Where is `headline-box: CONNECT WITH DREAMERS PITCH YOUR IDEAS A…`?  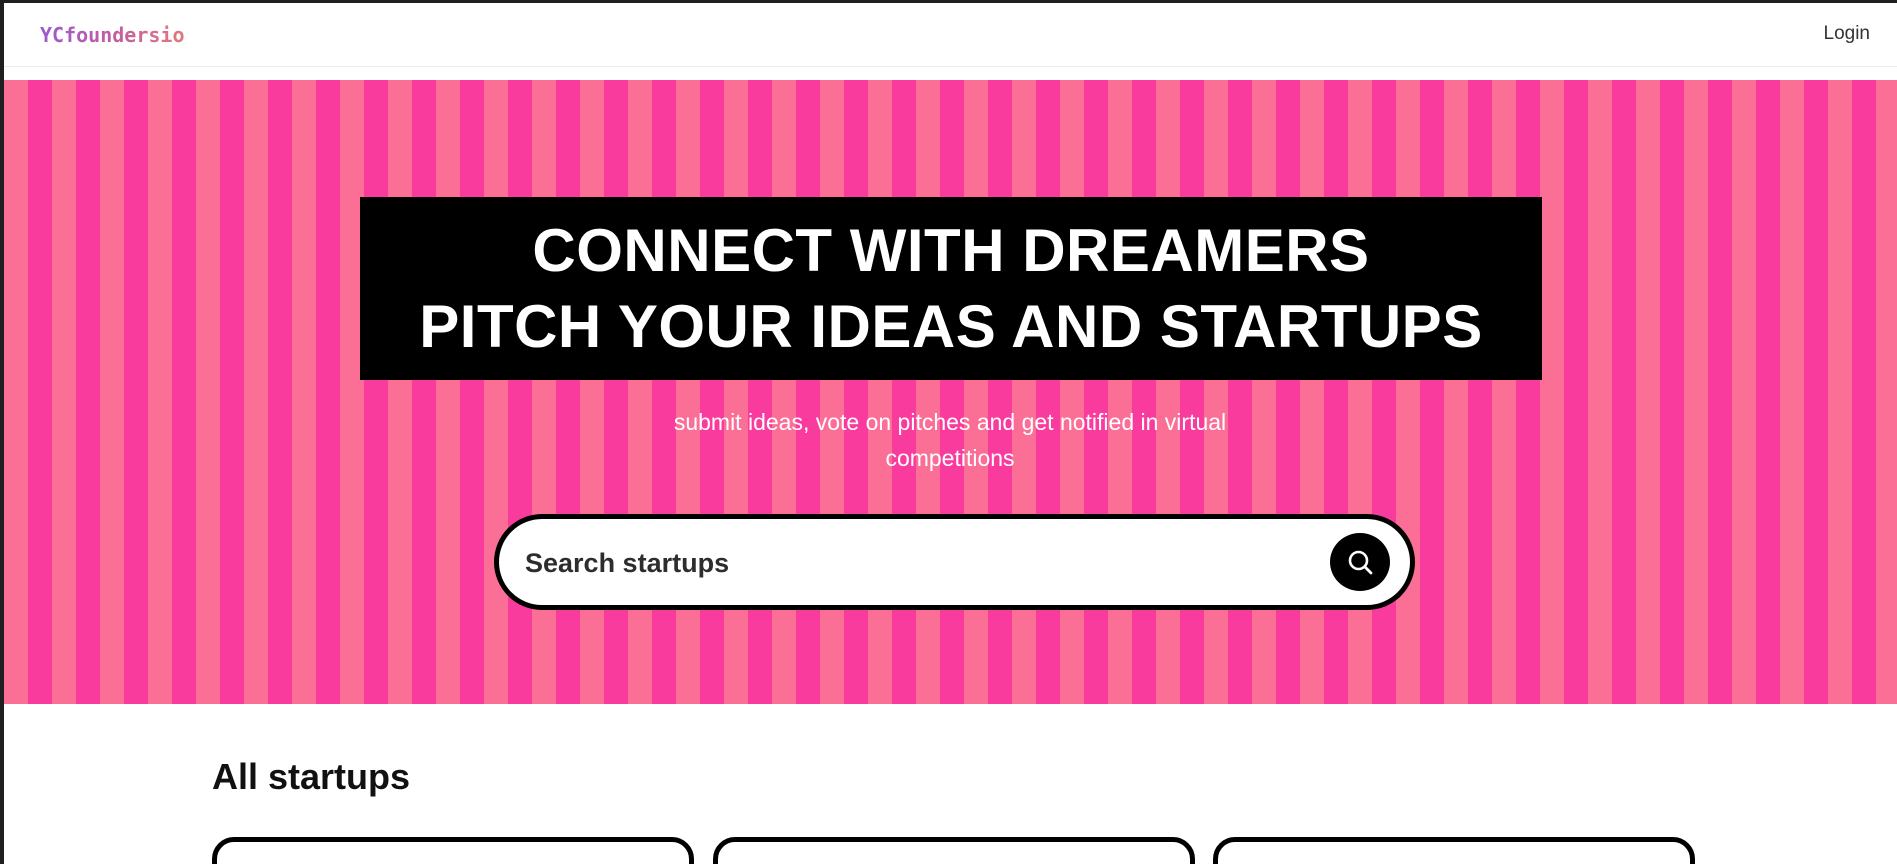 headline-box: CONNECT WITH DREAMERS PITCH YOUR IDEAS A… is located at coordinates (951, 288).